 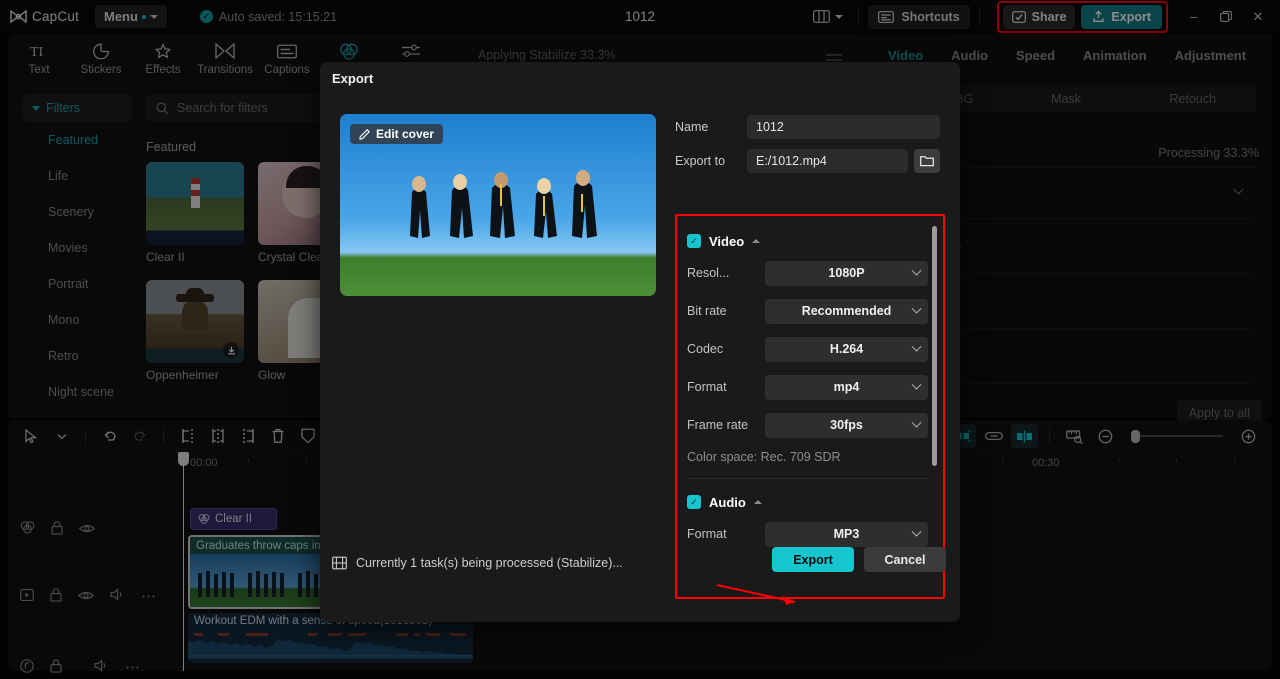 What do you see at coordinates (815, 241) in the screenshot?
I see `video-section-header: ✓ Video` at bounding box center [815, 241].